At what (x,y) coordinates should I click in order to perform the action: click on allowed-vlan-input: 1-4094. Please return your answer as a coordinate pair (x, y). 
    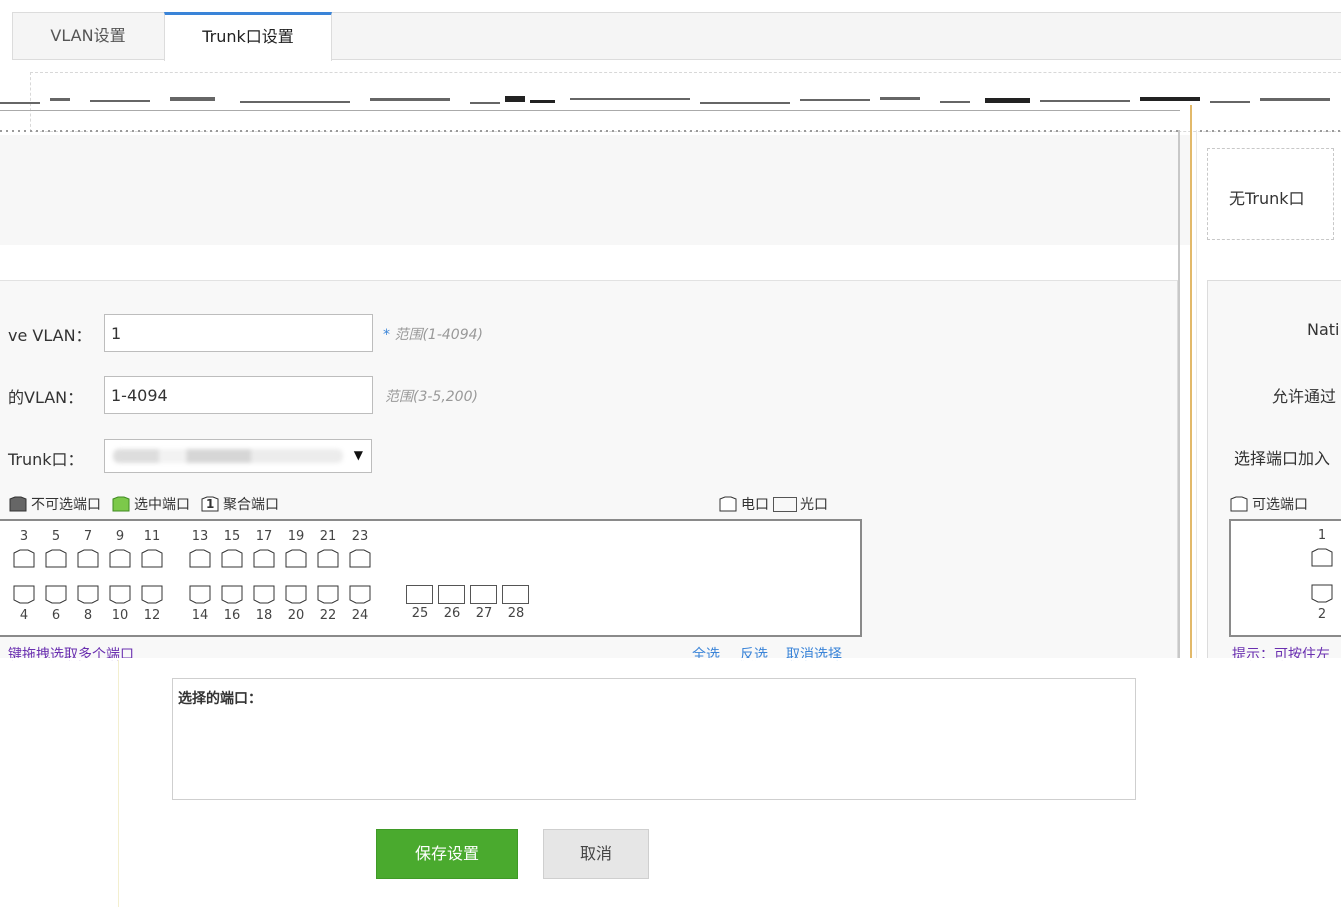
    Looking at the image, I should click on (238, 395).